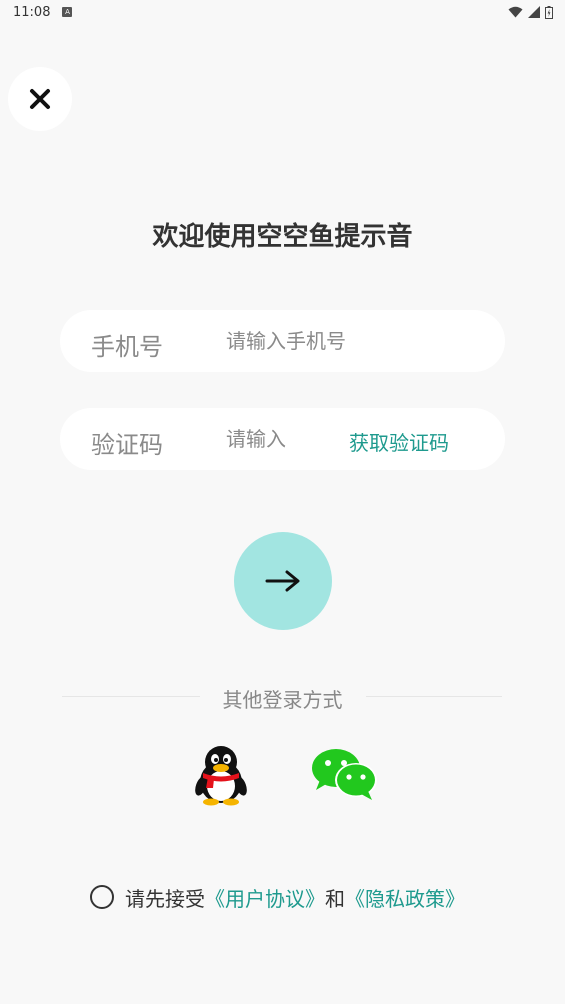  I want to click on agreement-prefix: 请先接受, so click(165, 898).